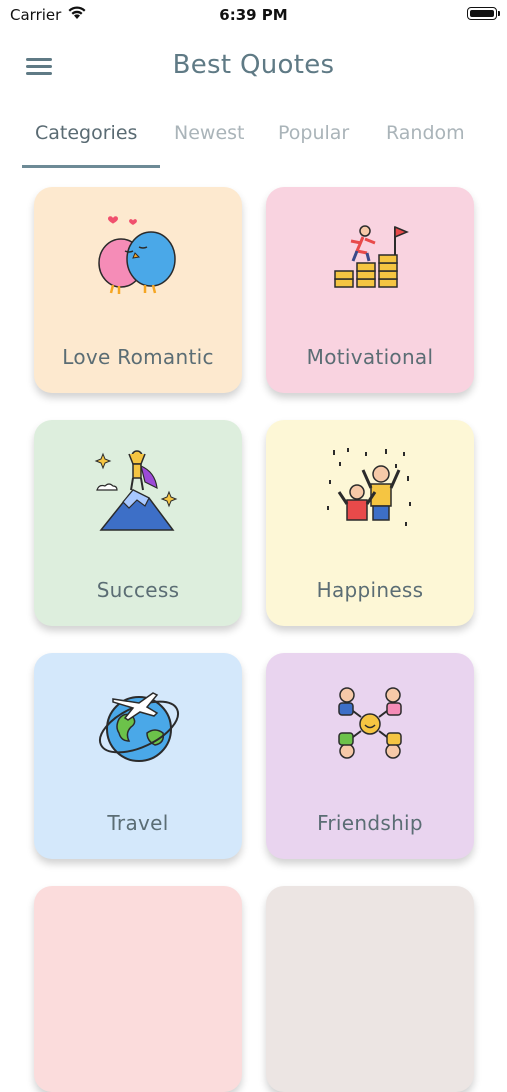  I want to click on climbing-coins-icon, so click(371, 256).